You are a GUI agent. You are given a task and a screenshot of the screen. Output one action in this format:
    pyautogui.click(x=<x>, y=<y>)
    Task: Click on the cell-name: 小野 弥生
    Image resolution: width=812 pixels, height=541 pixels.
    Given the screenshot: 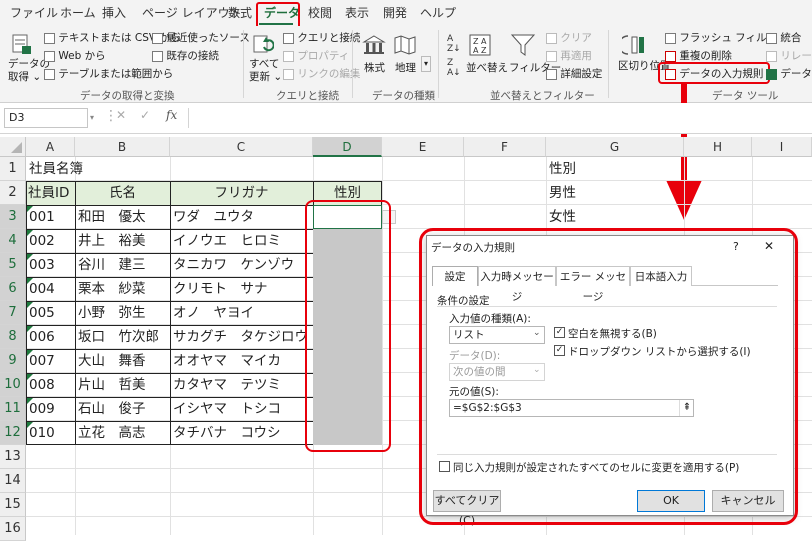 What is the action you would take?
    pyautogui.click(x=122, y=313)
    